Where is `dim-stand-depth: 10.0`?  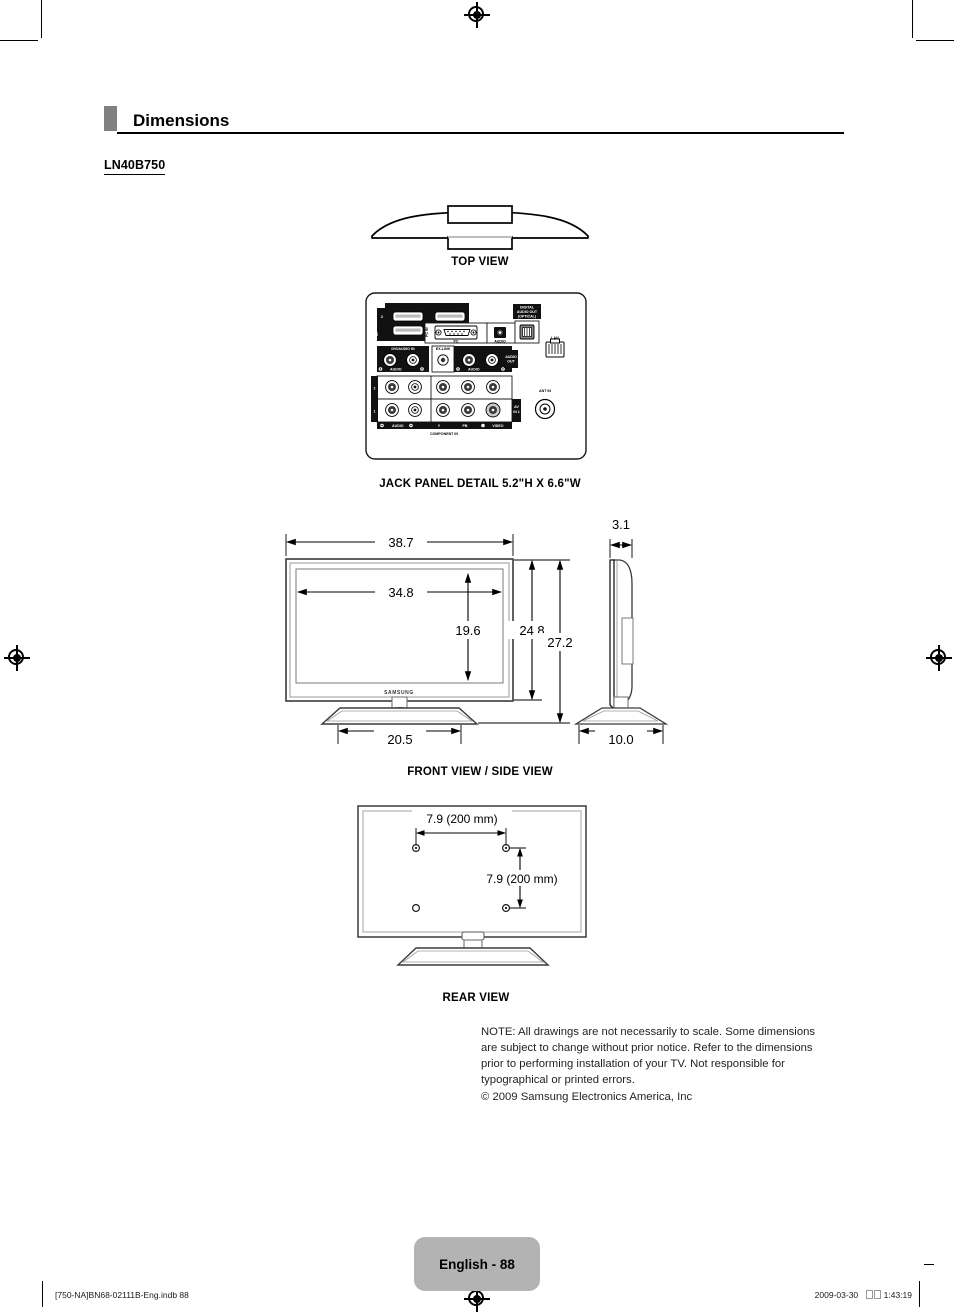 dim-stand-depth: 10.0 is located at coordinates (620, 739).